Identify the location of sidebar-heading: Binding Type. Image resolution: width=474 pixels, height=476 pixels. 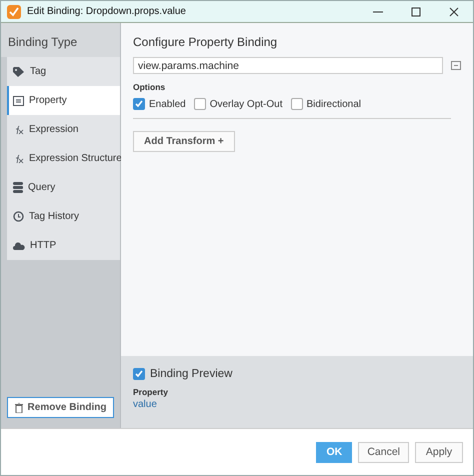
(60, 40).